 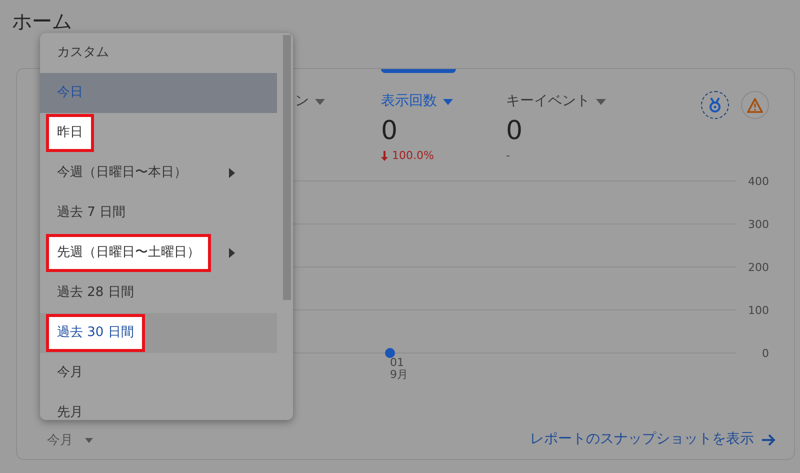 What do you see at coordinates (70, 440) in the screenshot?
I see `period-dropdown: 今月` at bounding box center [70, 440].